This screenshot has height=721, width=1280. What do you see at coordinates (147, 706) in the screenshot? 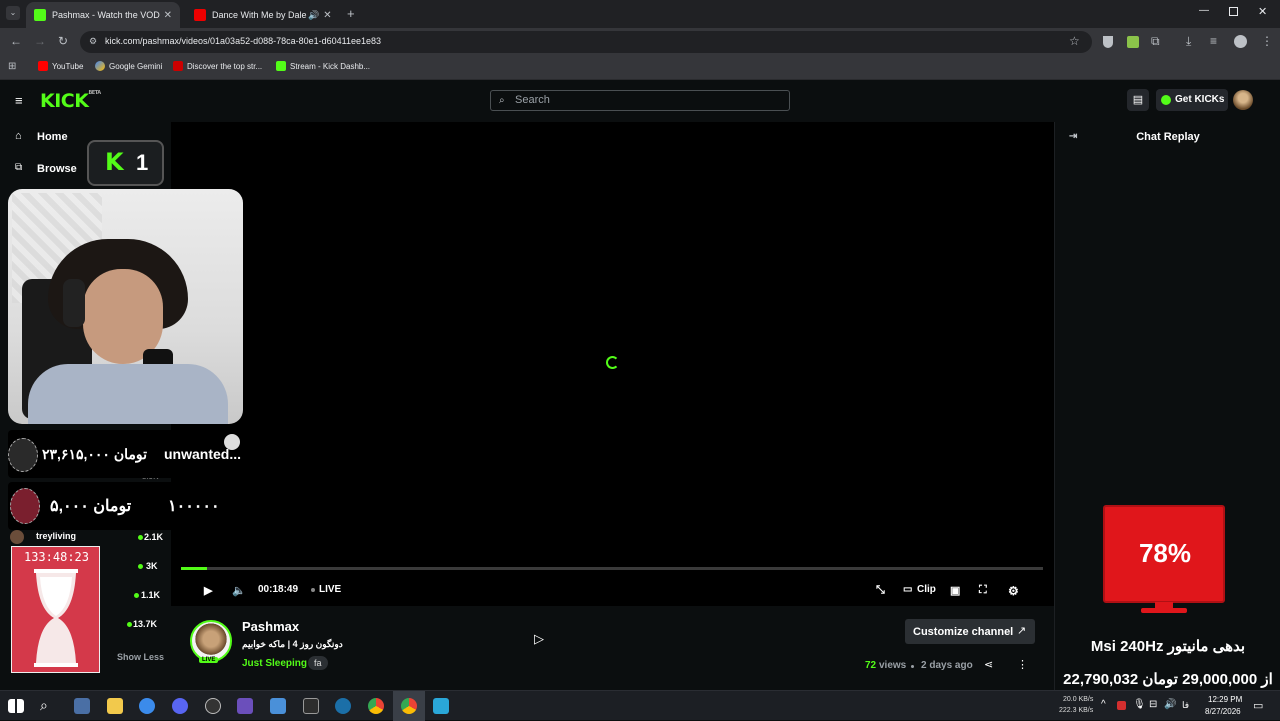
I see `browser-blue-icon` at bounding box center [147, 706].